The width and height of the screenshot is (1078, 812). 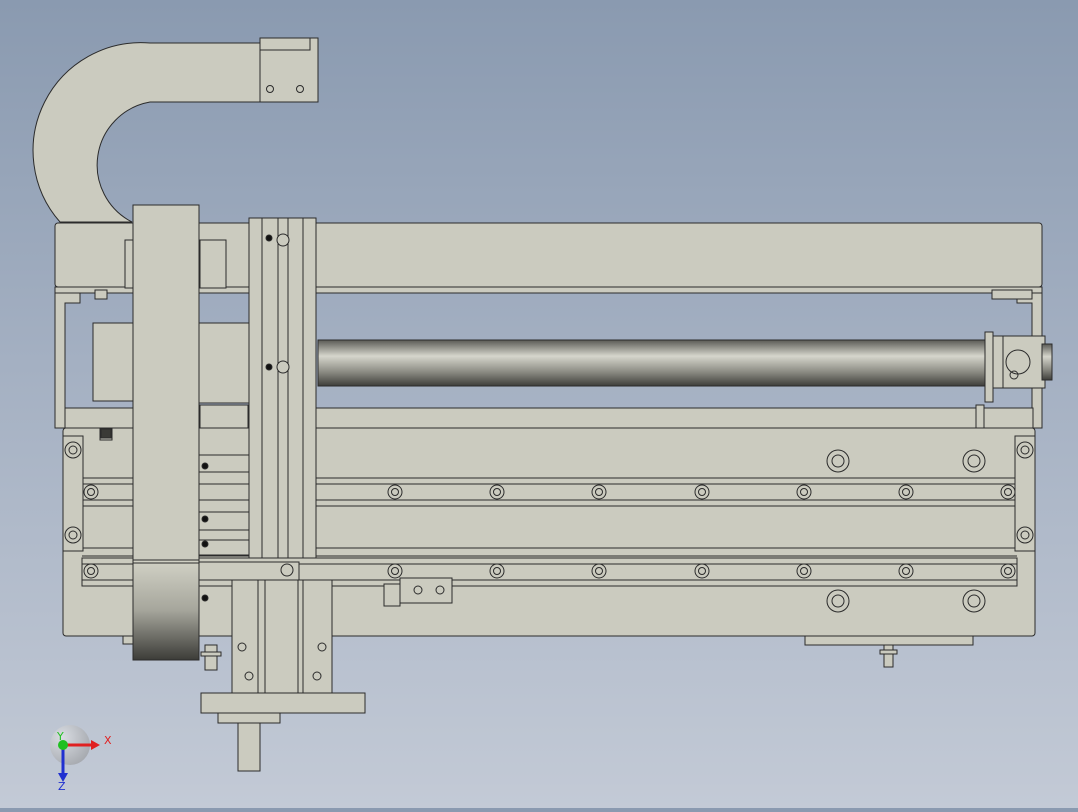 I want to click on z-slider-block, so click(x=282, y=636).